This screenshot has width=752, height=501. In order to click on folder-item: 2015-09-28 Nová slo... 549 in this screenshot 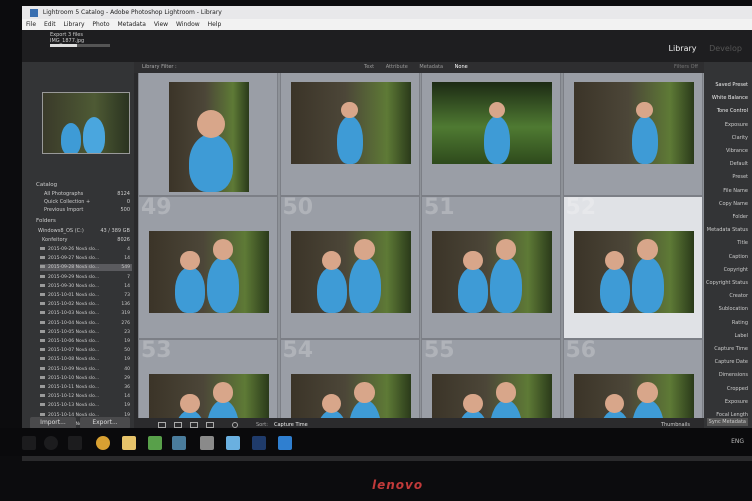, I will do `click(86, 268)`.